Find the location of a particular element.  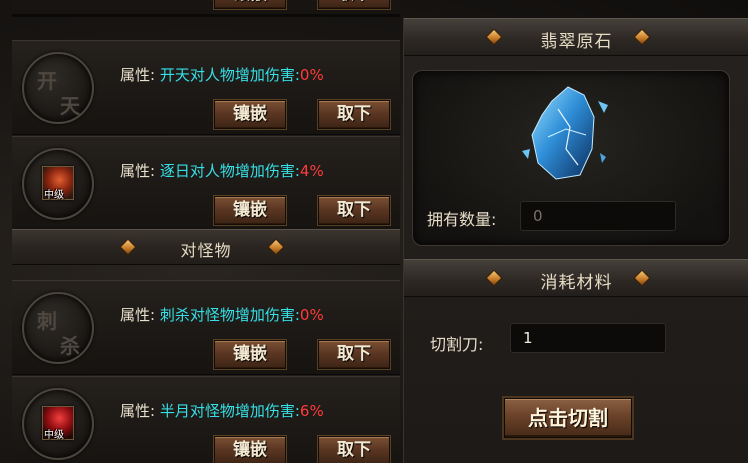

divider is located at coordinates (206, 16).